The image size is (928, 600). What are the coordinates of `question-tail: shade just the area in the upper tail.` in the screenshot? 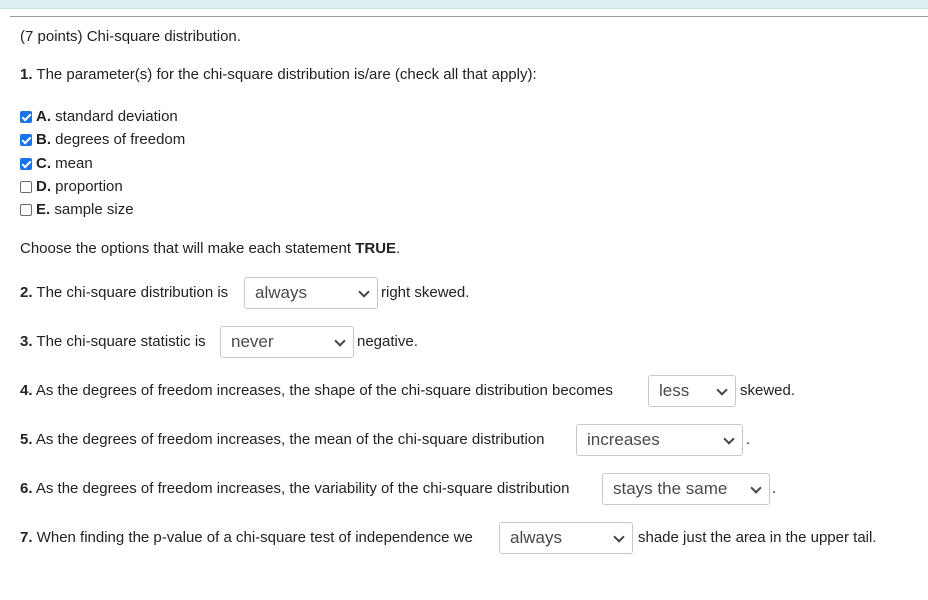 It's located at (757, 537).